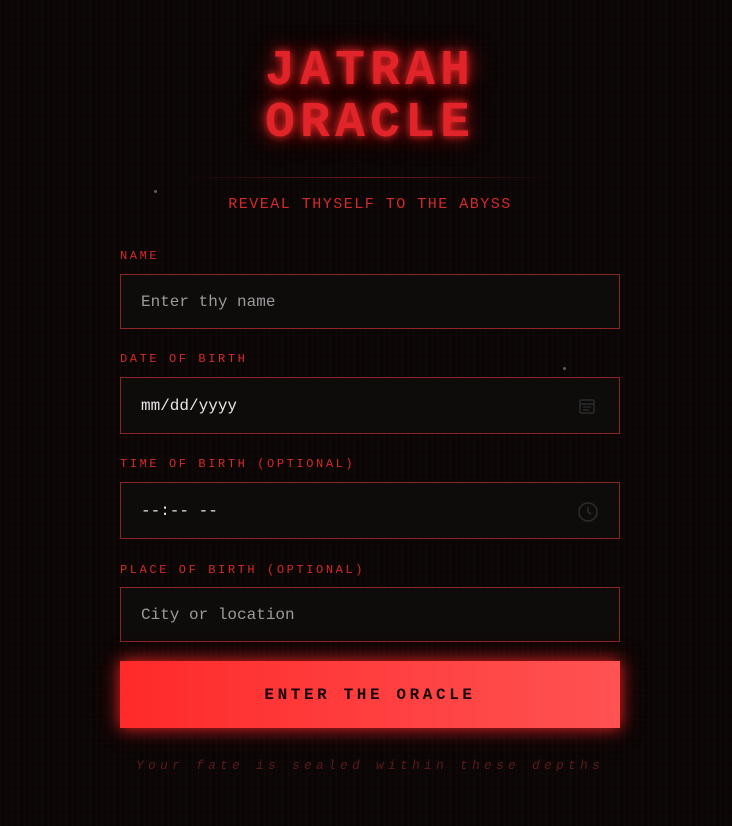 Image resolution: width=732 pixels, height=826 pixels. I want to click on pob-label: PLACE OF BIRTH (OPTIONAL), so click(243, 570).